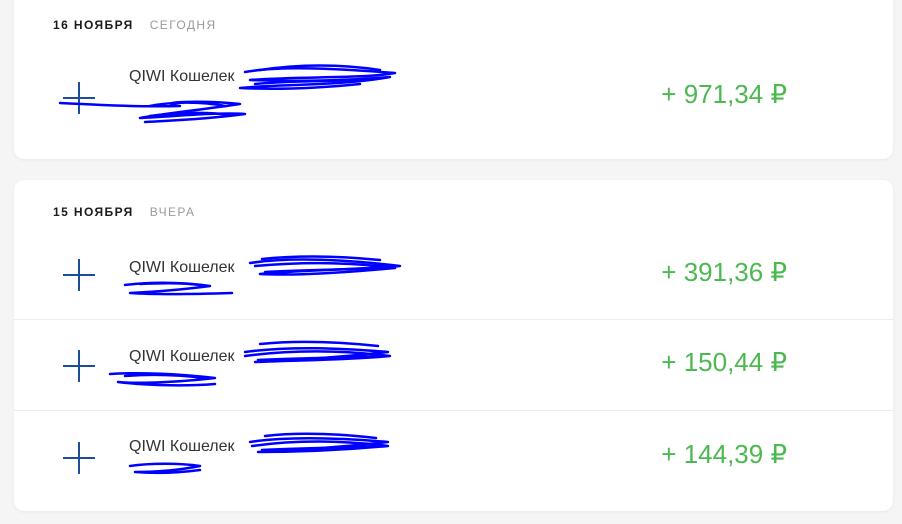 This screenshot has height=524, width=902. What do you see at coordinates (724, 362) in the screenshot?
I see `transaction-amount: + 150,44 ₽` at bounding box center [724, 362].